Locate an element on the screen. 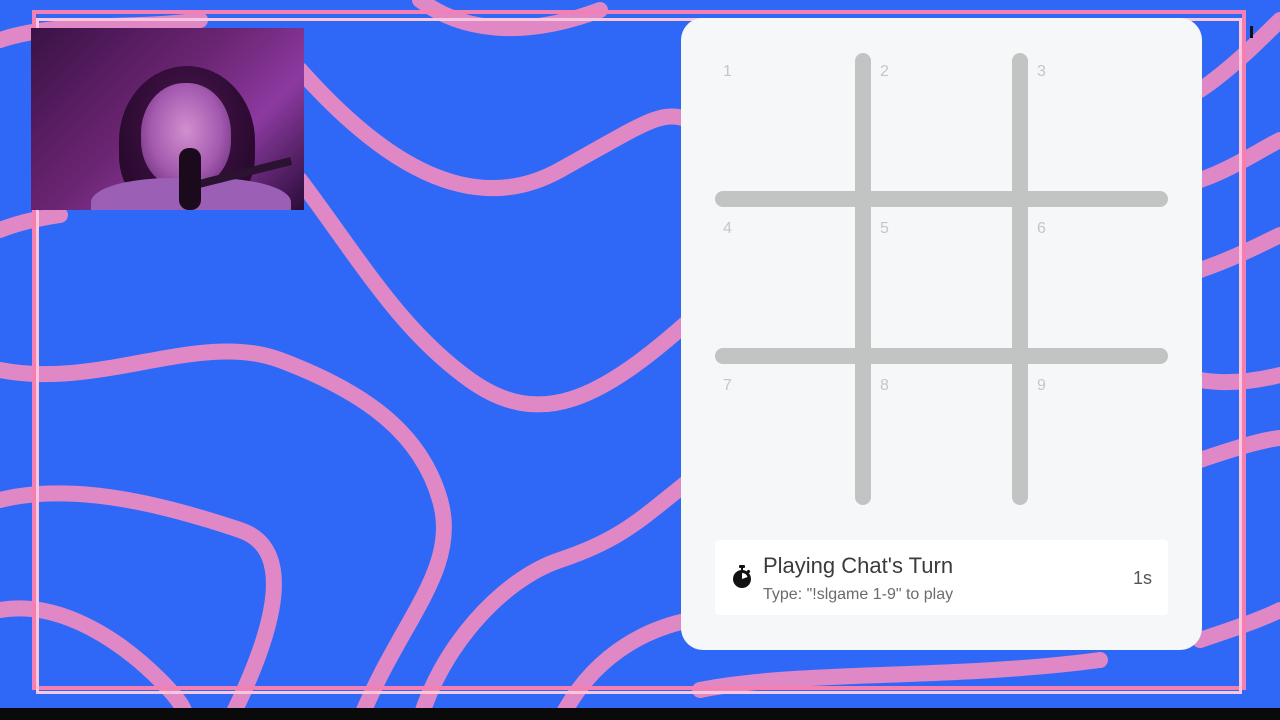  webcam-feed is located at coordinates (167, 119).